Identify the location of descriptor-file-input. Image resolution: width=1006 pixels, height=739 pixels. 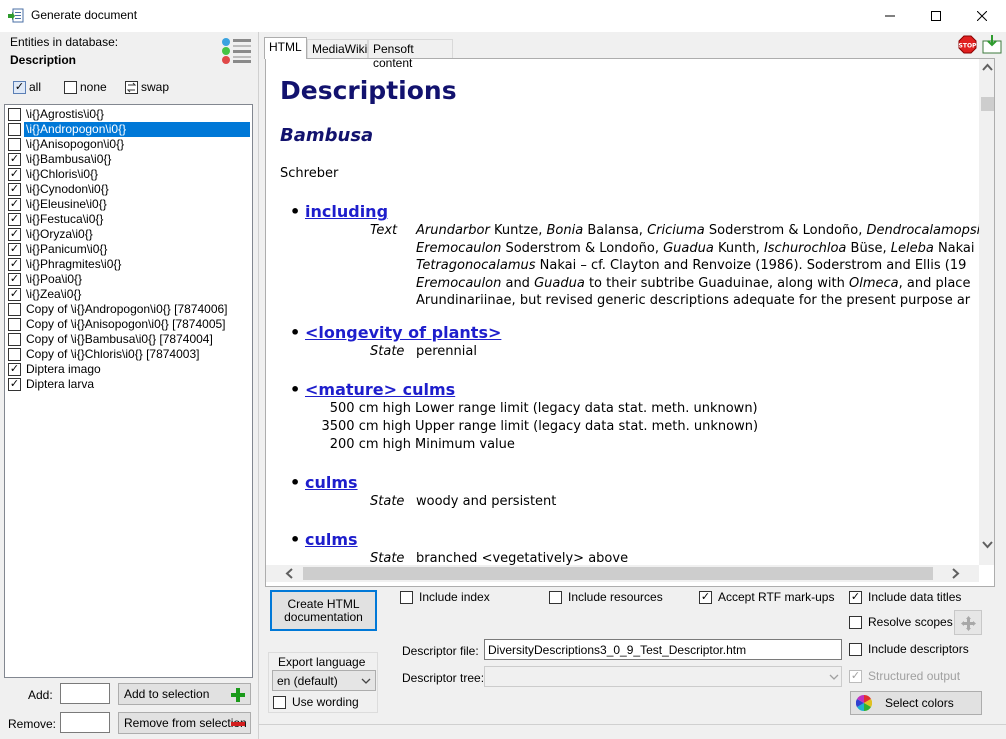
(663, 649).